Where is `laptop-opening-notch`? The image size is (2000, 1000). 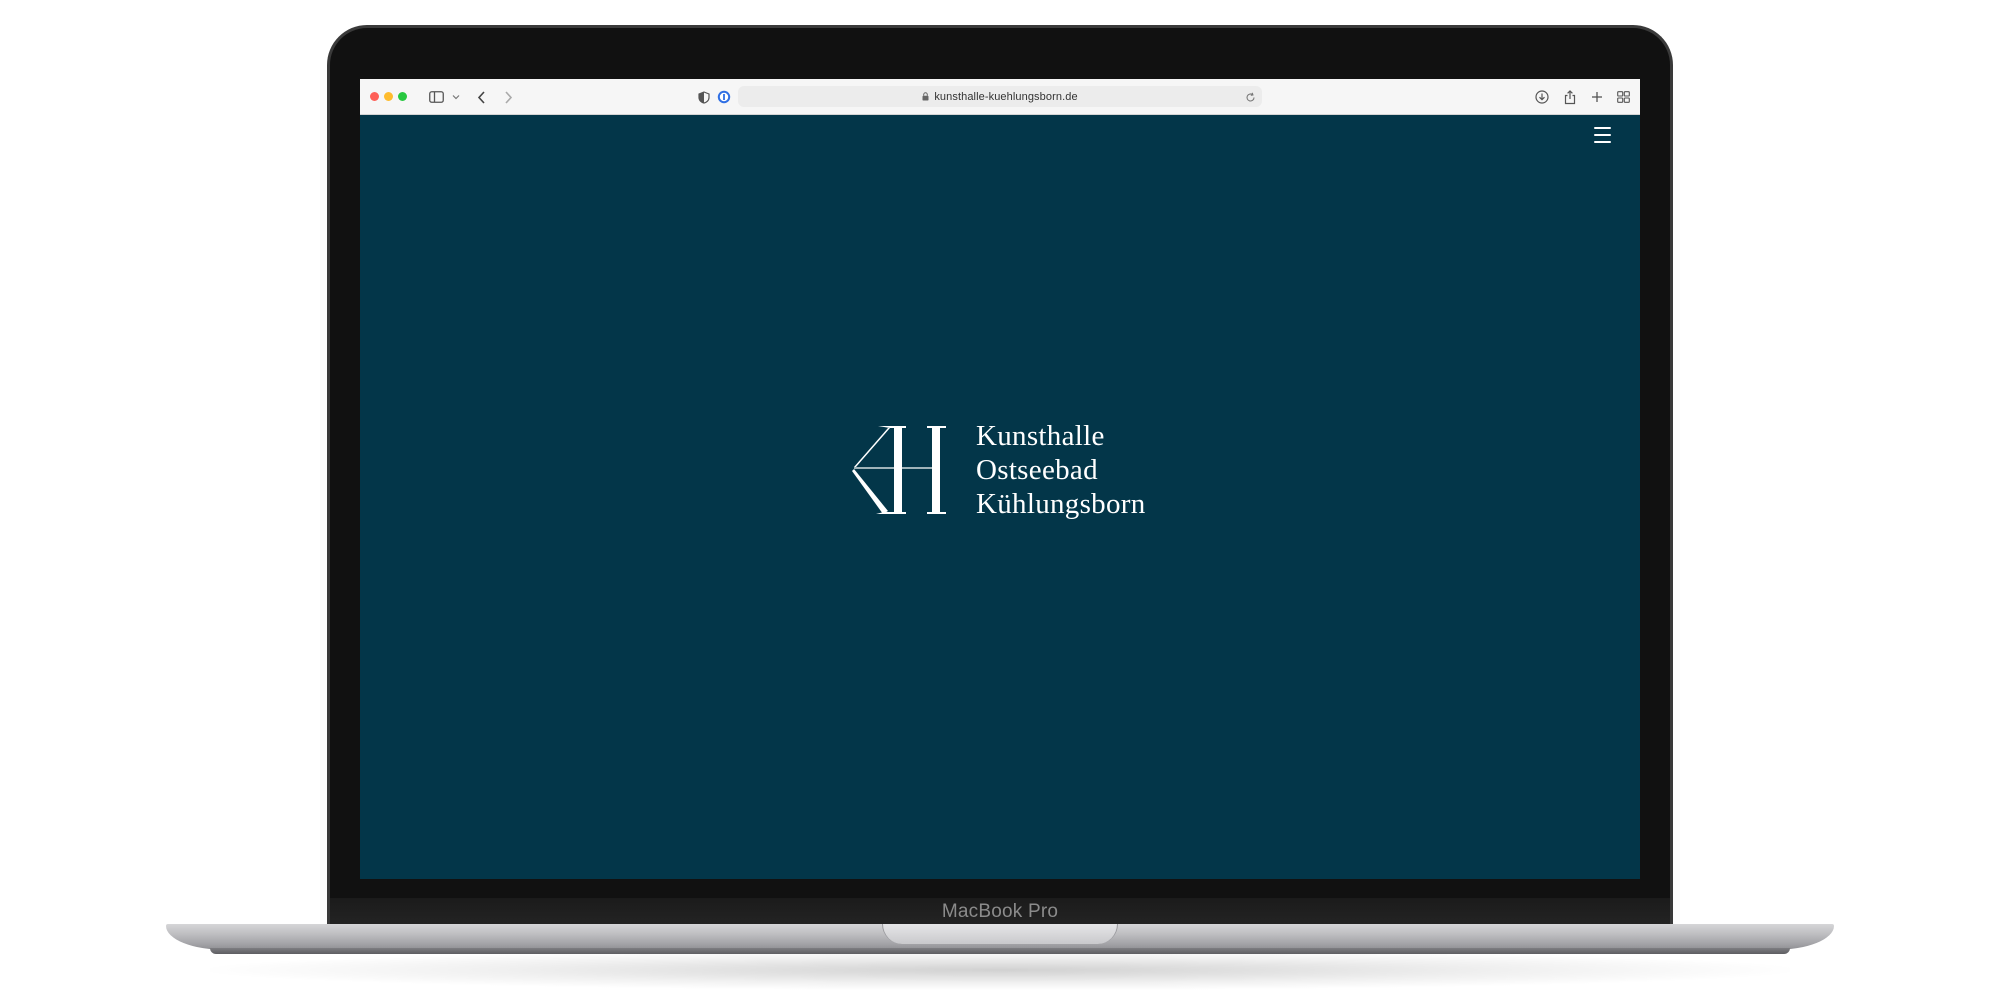 laptop-opening-notch is located at coordinates (1000, 934).